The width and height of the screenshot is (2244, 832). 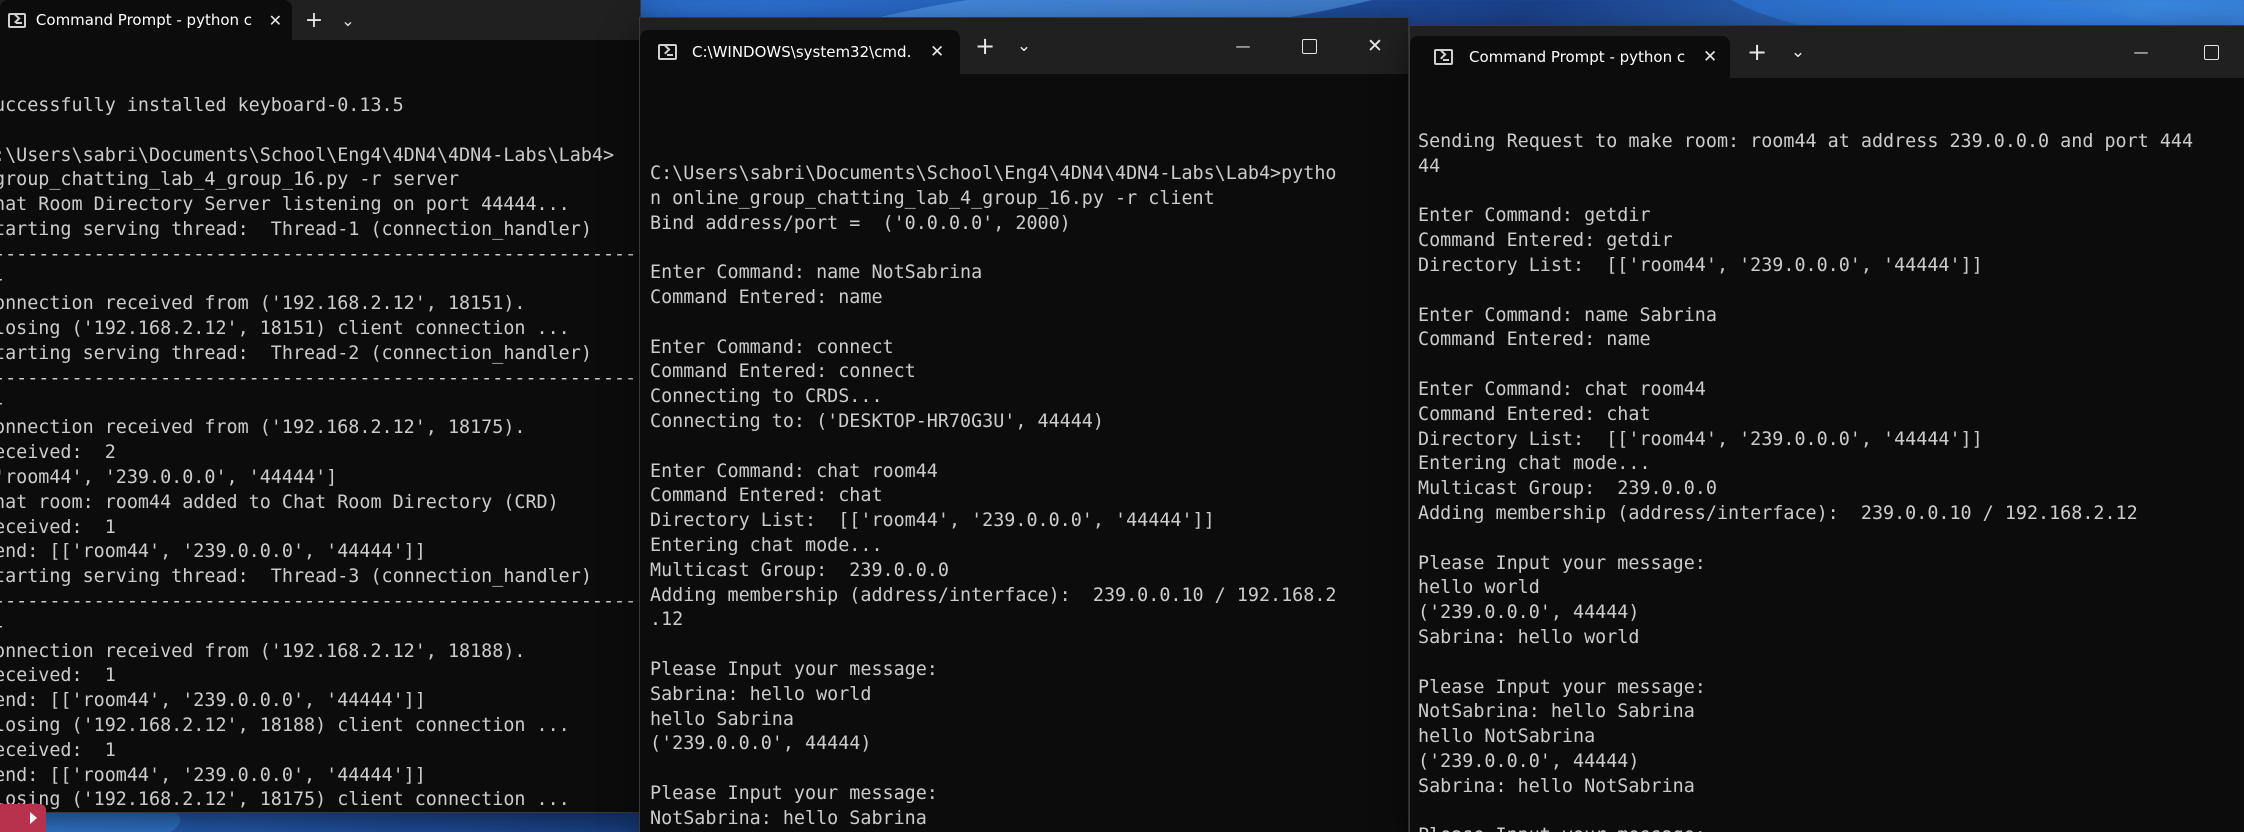 What do you see at coordinates (1375, 46) in the screenshot?
I see `close-button: ✕` at bounding box center [1375, 46].